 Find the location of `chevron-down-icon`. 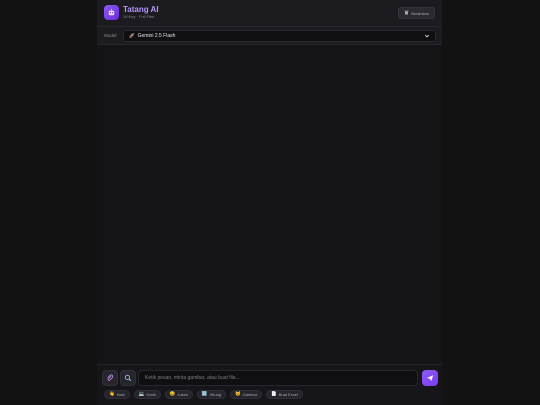

chevron-down-icon is located at coordinates (427, 37).